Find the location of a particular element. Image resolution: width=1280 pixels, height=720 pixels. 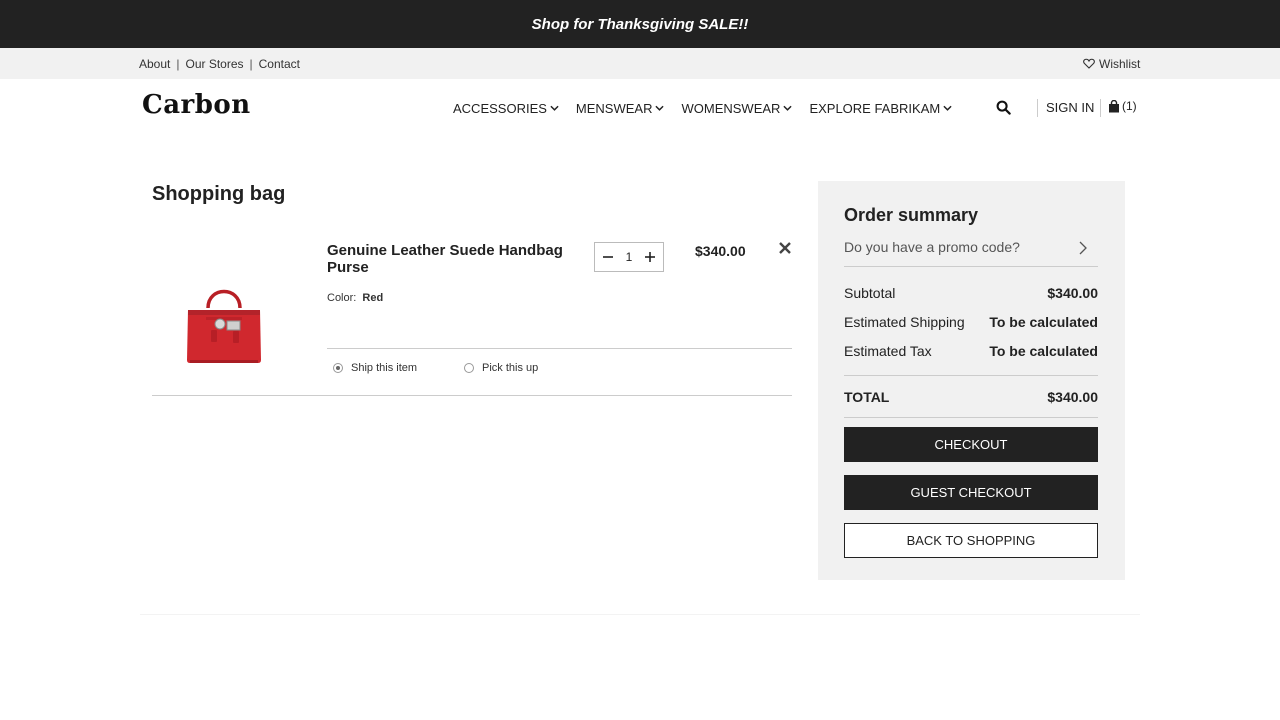

nav-accessories: ACCESSORIES is located at coordinates (506, 108).